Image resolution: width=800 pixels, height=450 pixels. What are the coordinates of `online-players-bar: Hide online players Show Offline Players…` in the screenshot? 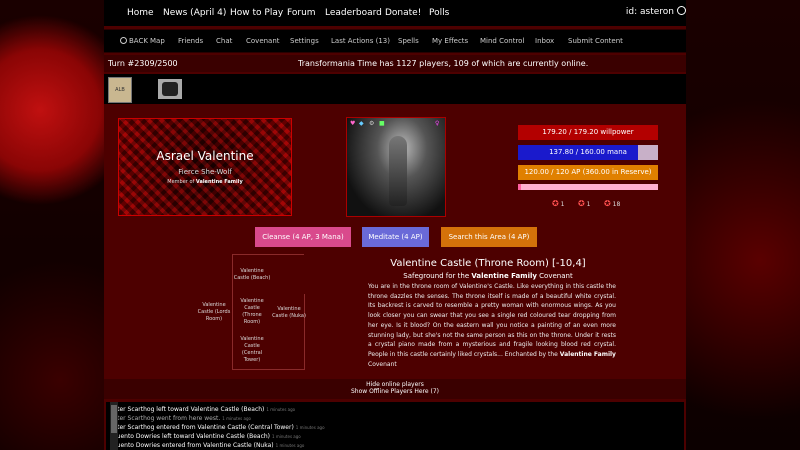 It's located at (395, 389).